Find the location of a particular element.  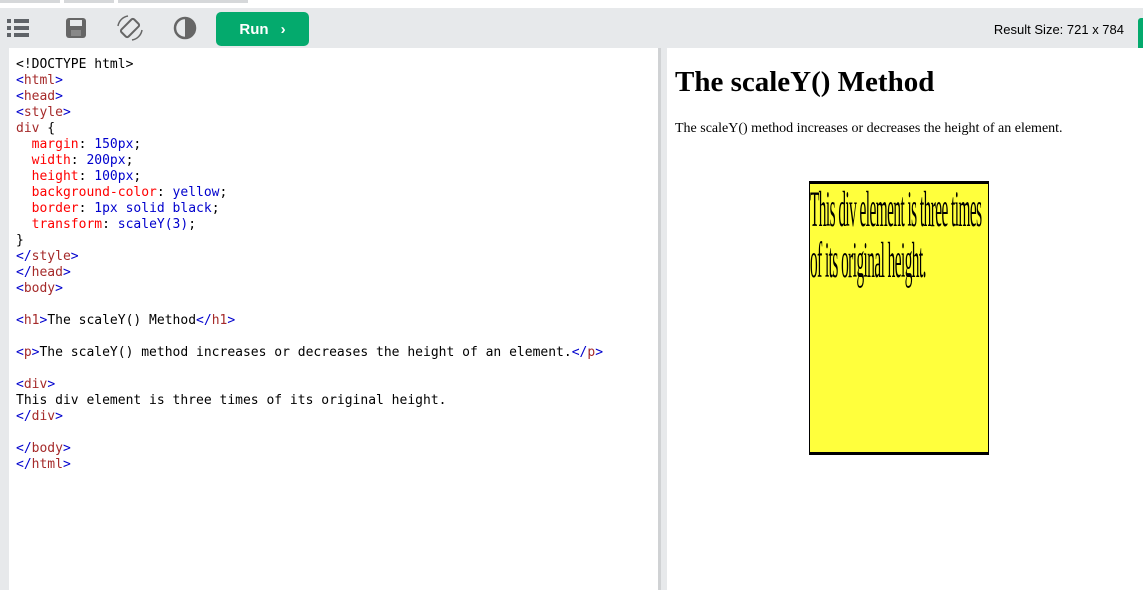

code-token: div is located at coordinates (28, 128).